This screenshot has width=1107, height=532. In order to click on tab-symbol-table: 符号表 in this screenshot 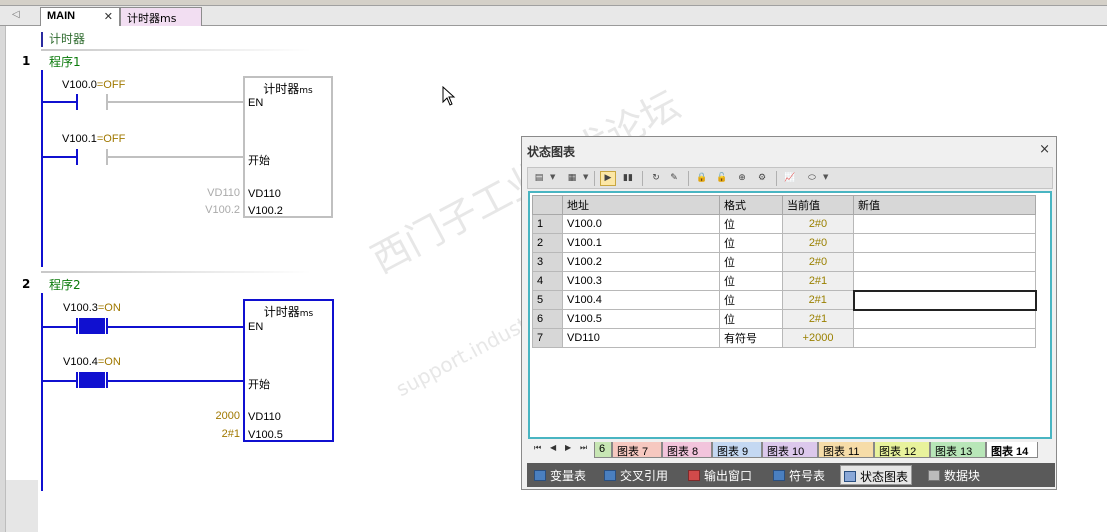, I will do `click(799, 475)`.